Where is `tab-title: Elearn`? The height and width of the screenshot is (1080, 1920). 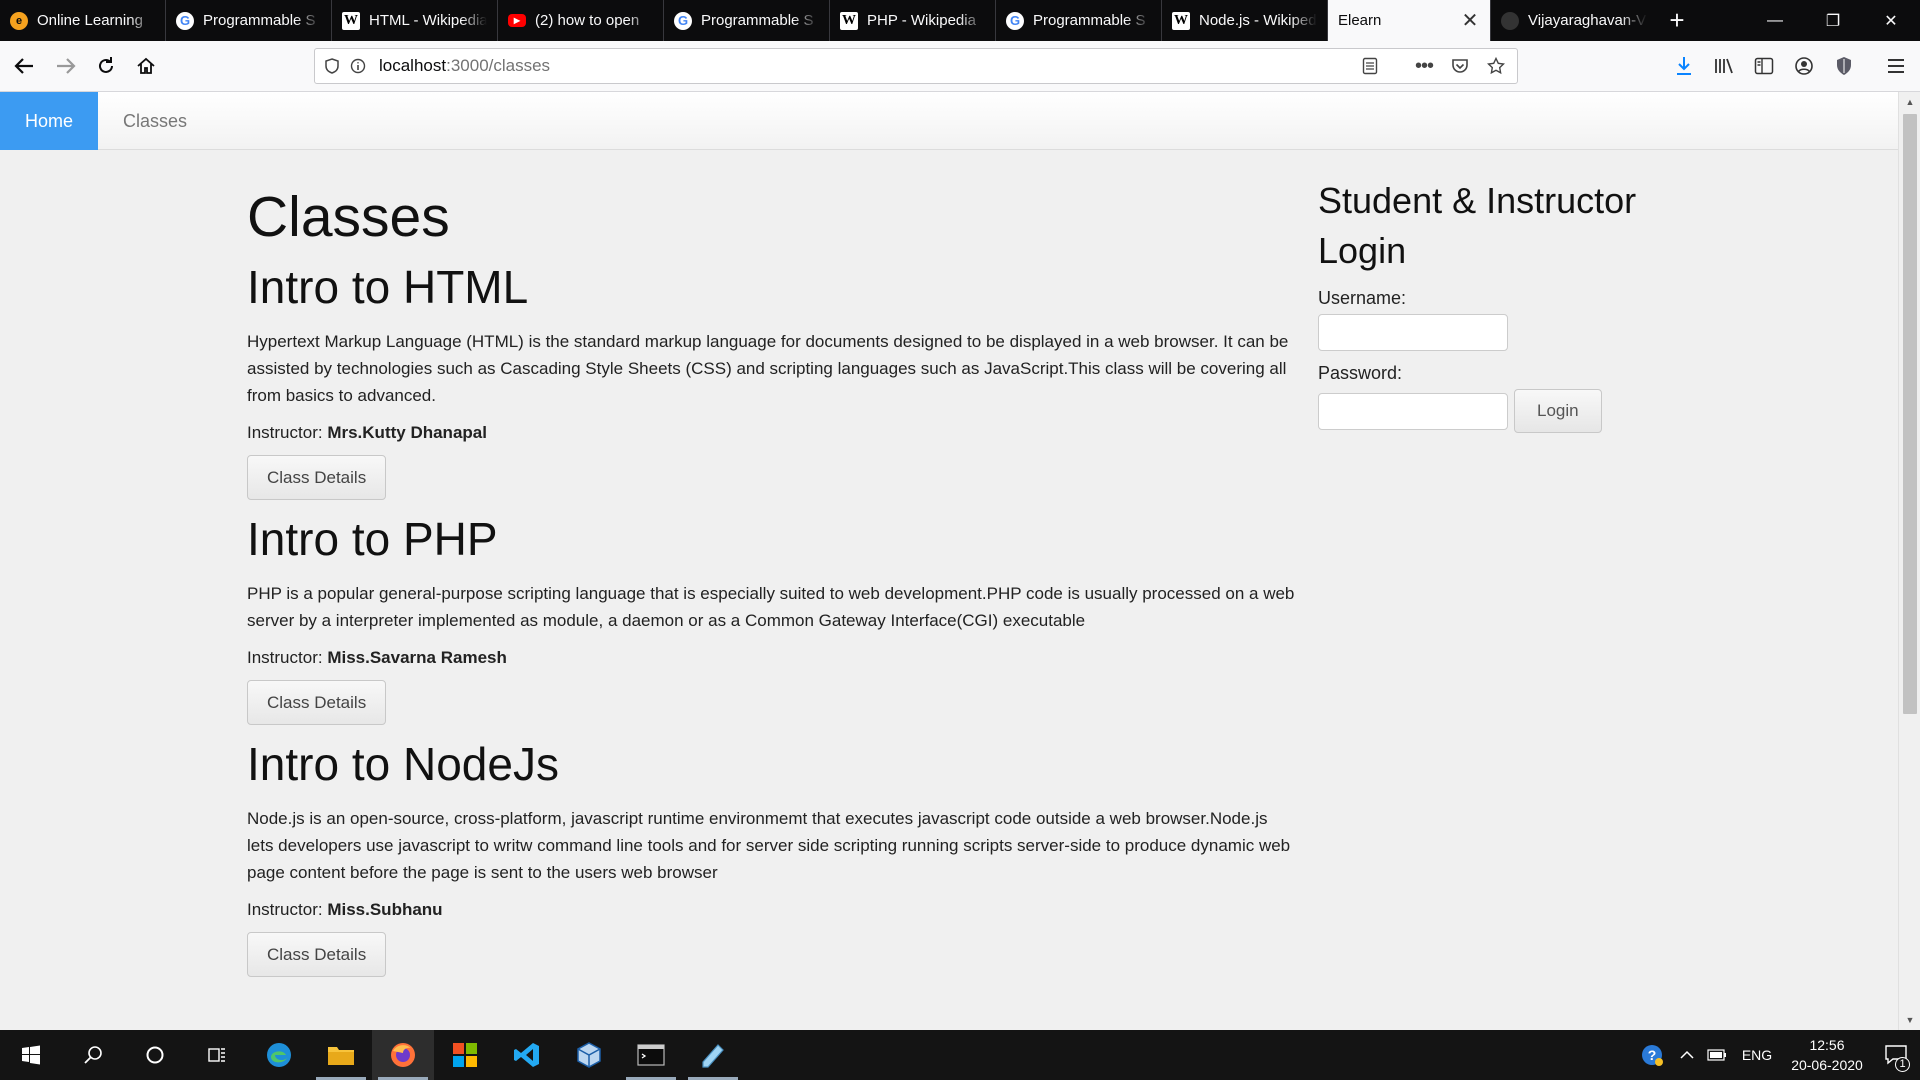 tab-title: Elearn is located at coordinates (1360, 20).